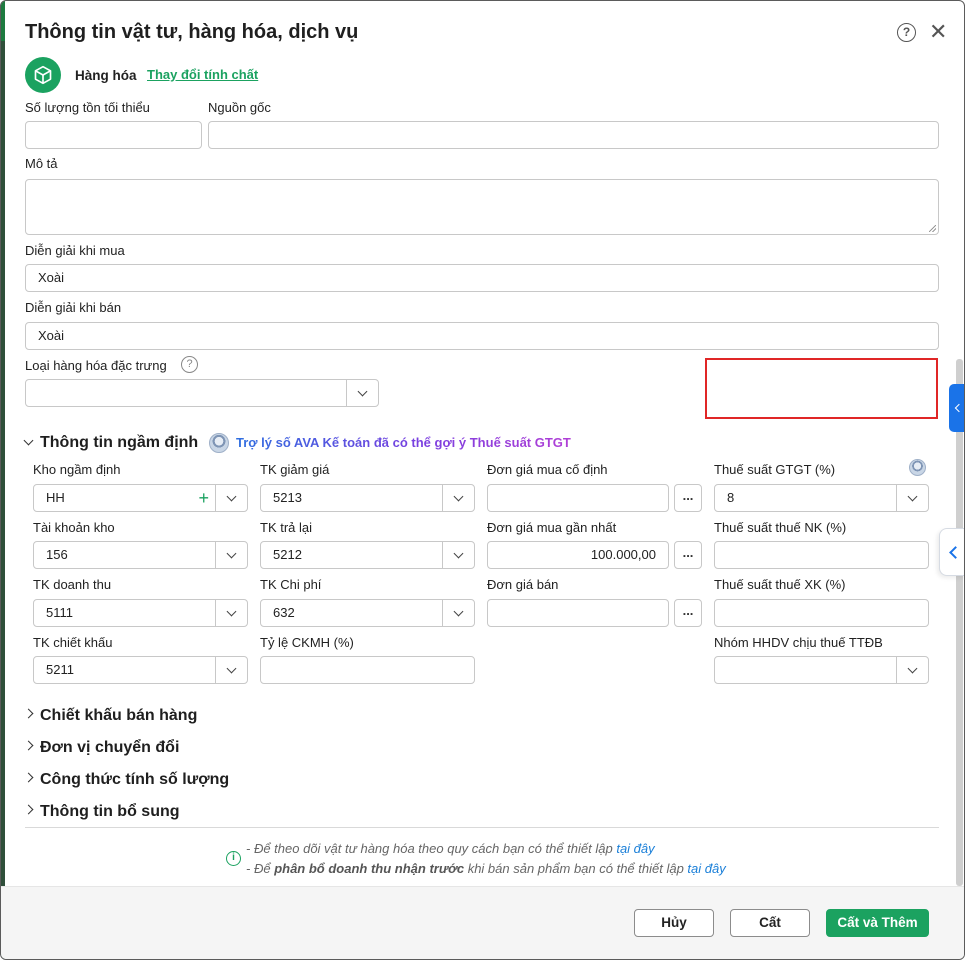  I want to click on section-title: Chiết khấu bán hàng, so click(119, 715).